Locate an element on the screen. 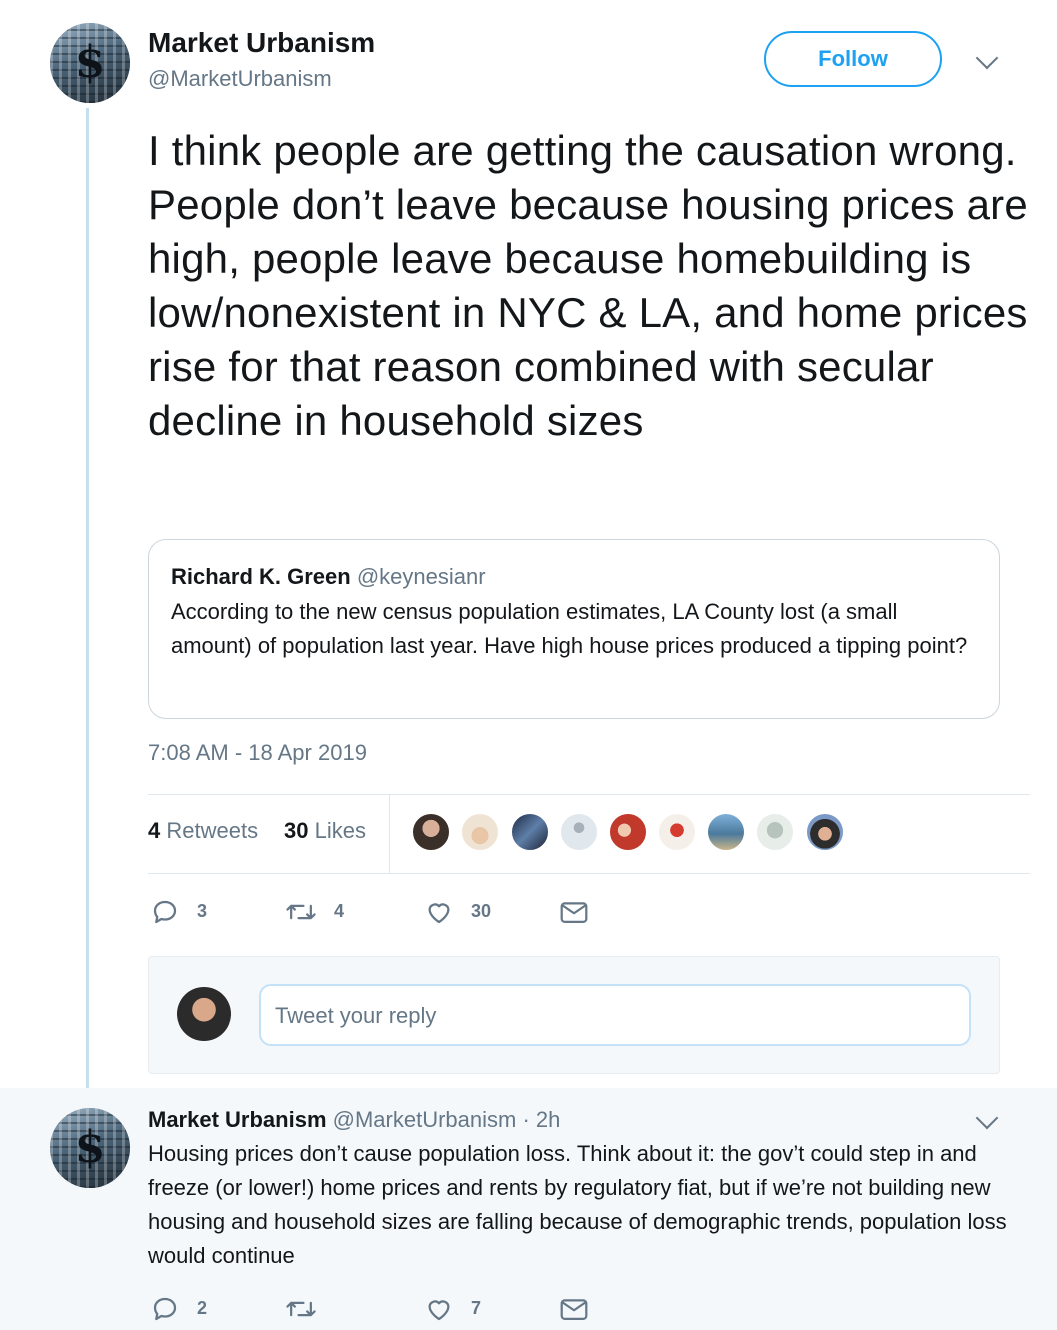  author-avatar: $ is located at coordinates (90, 63).